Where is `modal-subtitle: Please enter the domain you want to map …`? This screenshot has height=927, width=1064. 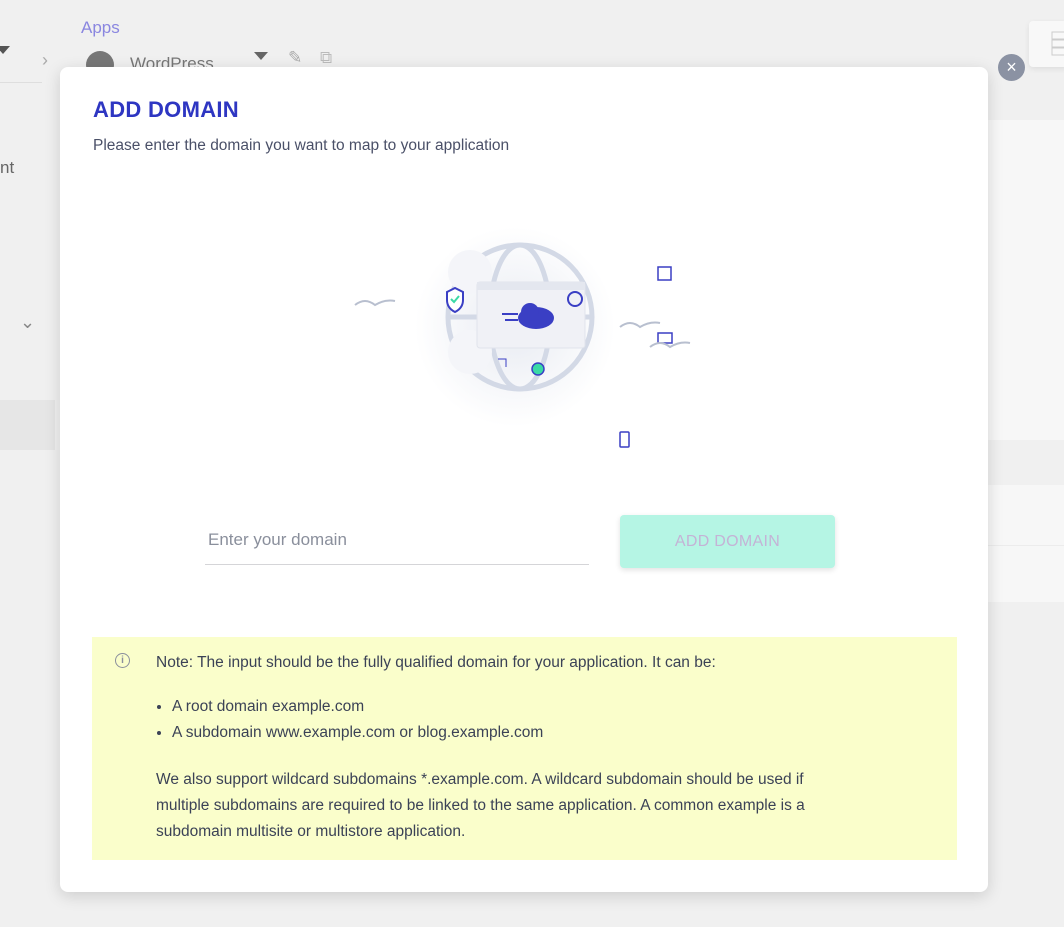
modal-subtitle: Please enter the domain you want to map … is located at coordinates (301, 145).